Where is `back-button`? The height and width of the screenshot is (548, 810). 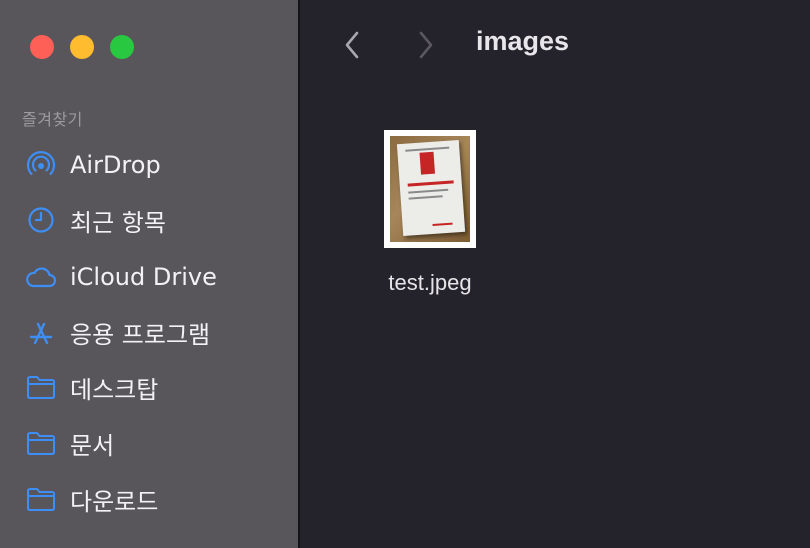 back-button is located at coordinates (352, 45).